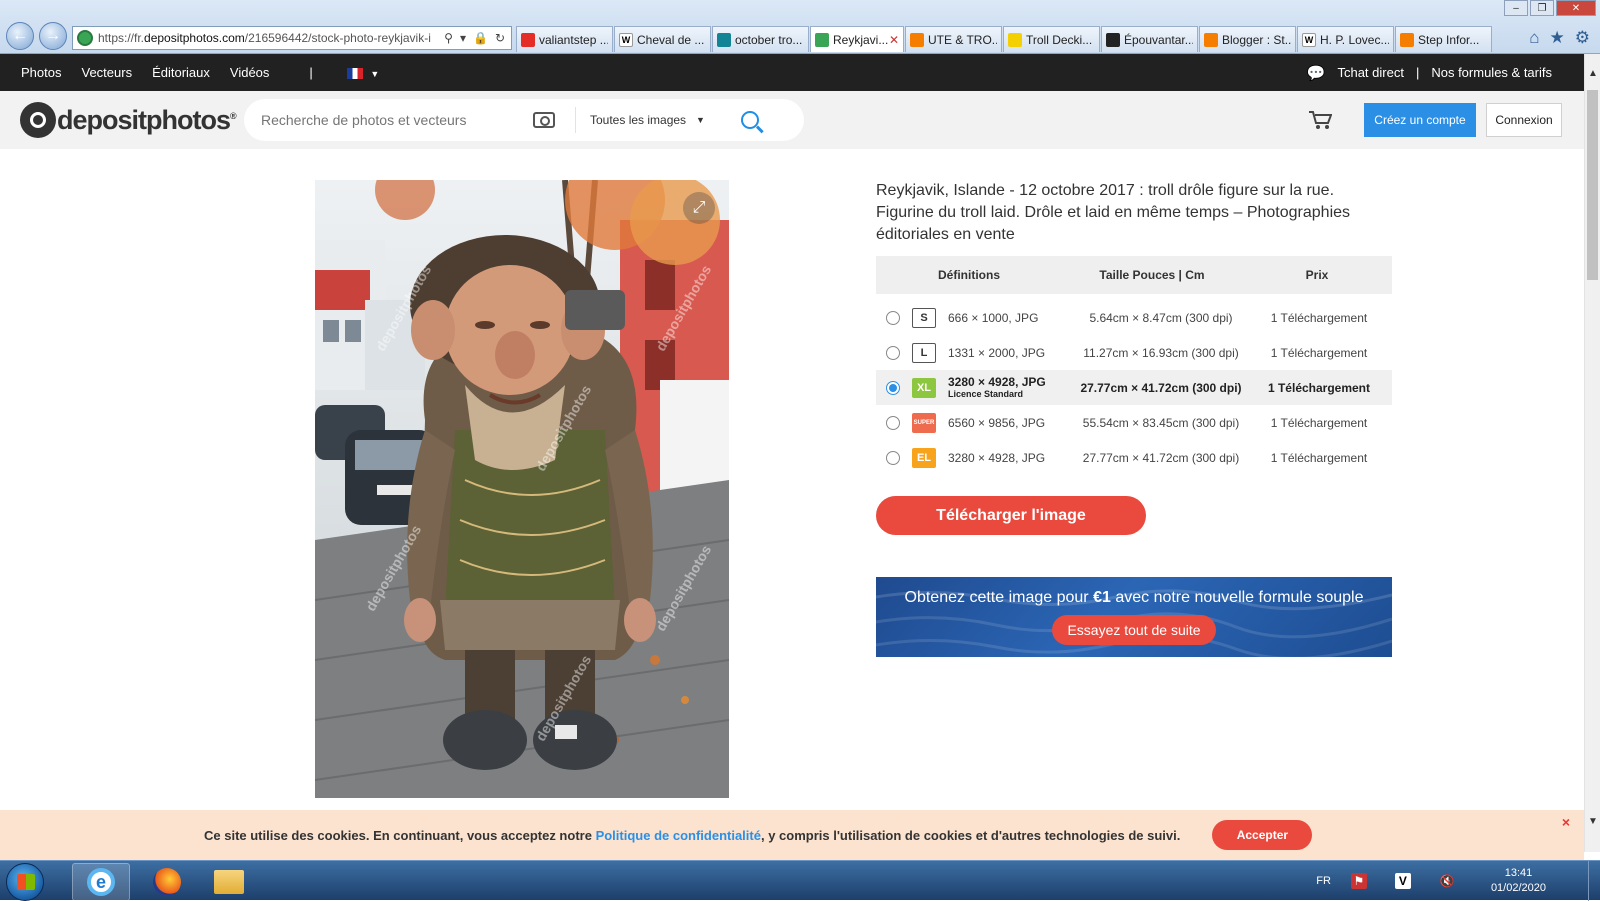 This screenshot has height=901, width=1600. Describe the element at coordinates (20, 36) in the screenshot. I see `back-button: ←` at that location.